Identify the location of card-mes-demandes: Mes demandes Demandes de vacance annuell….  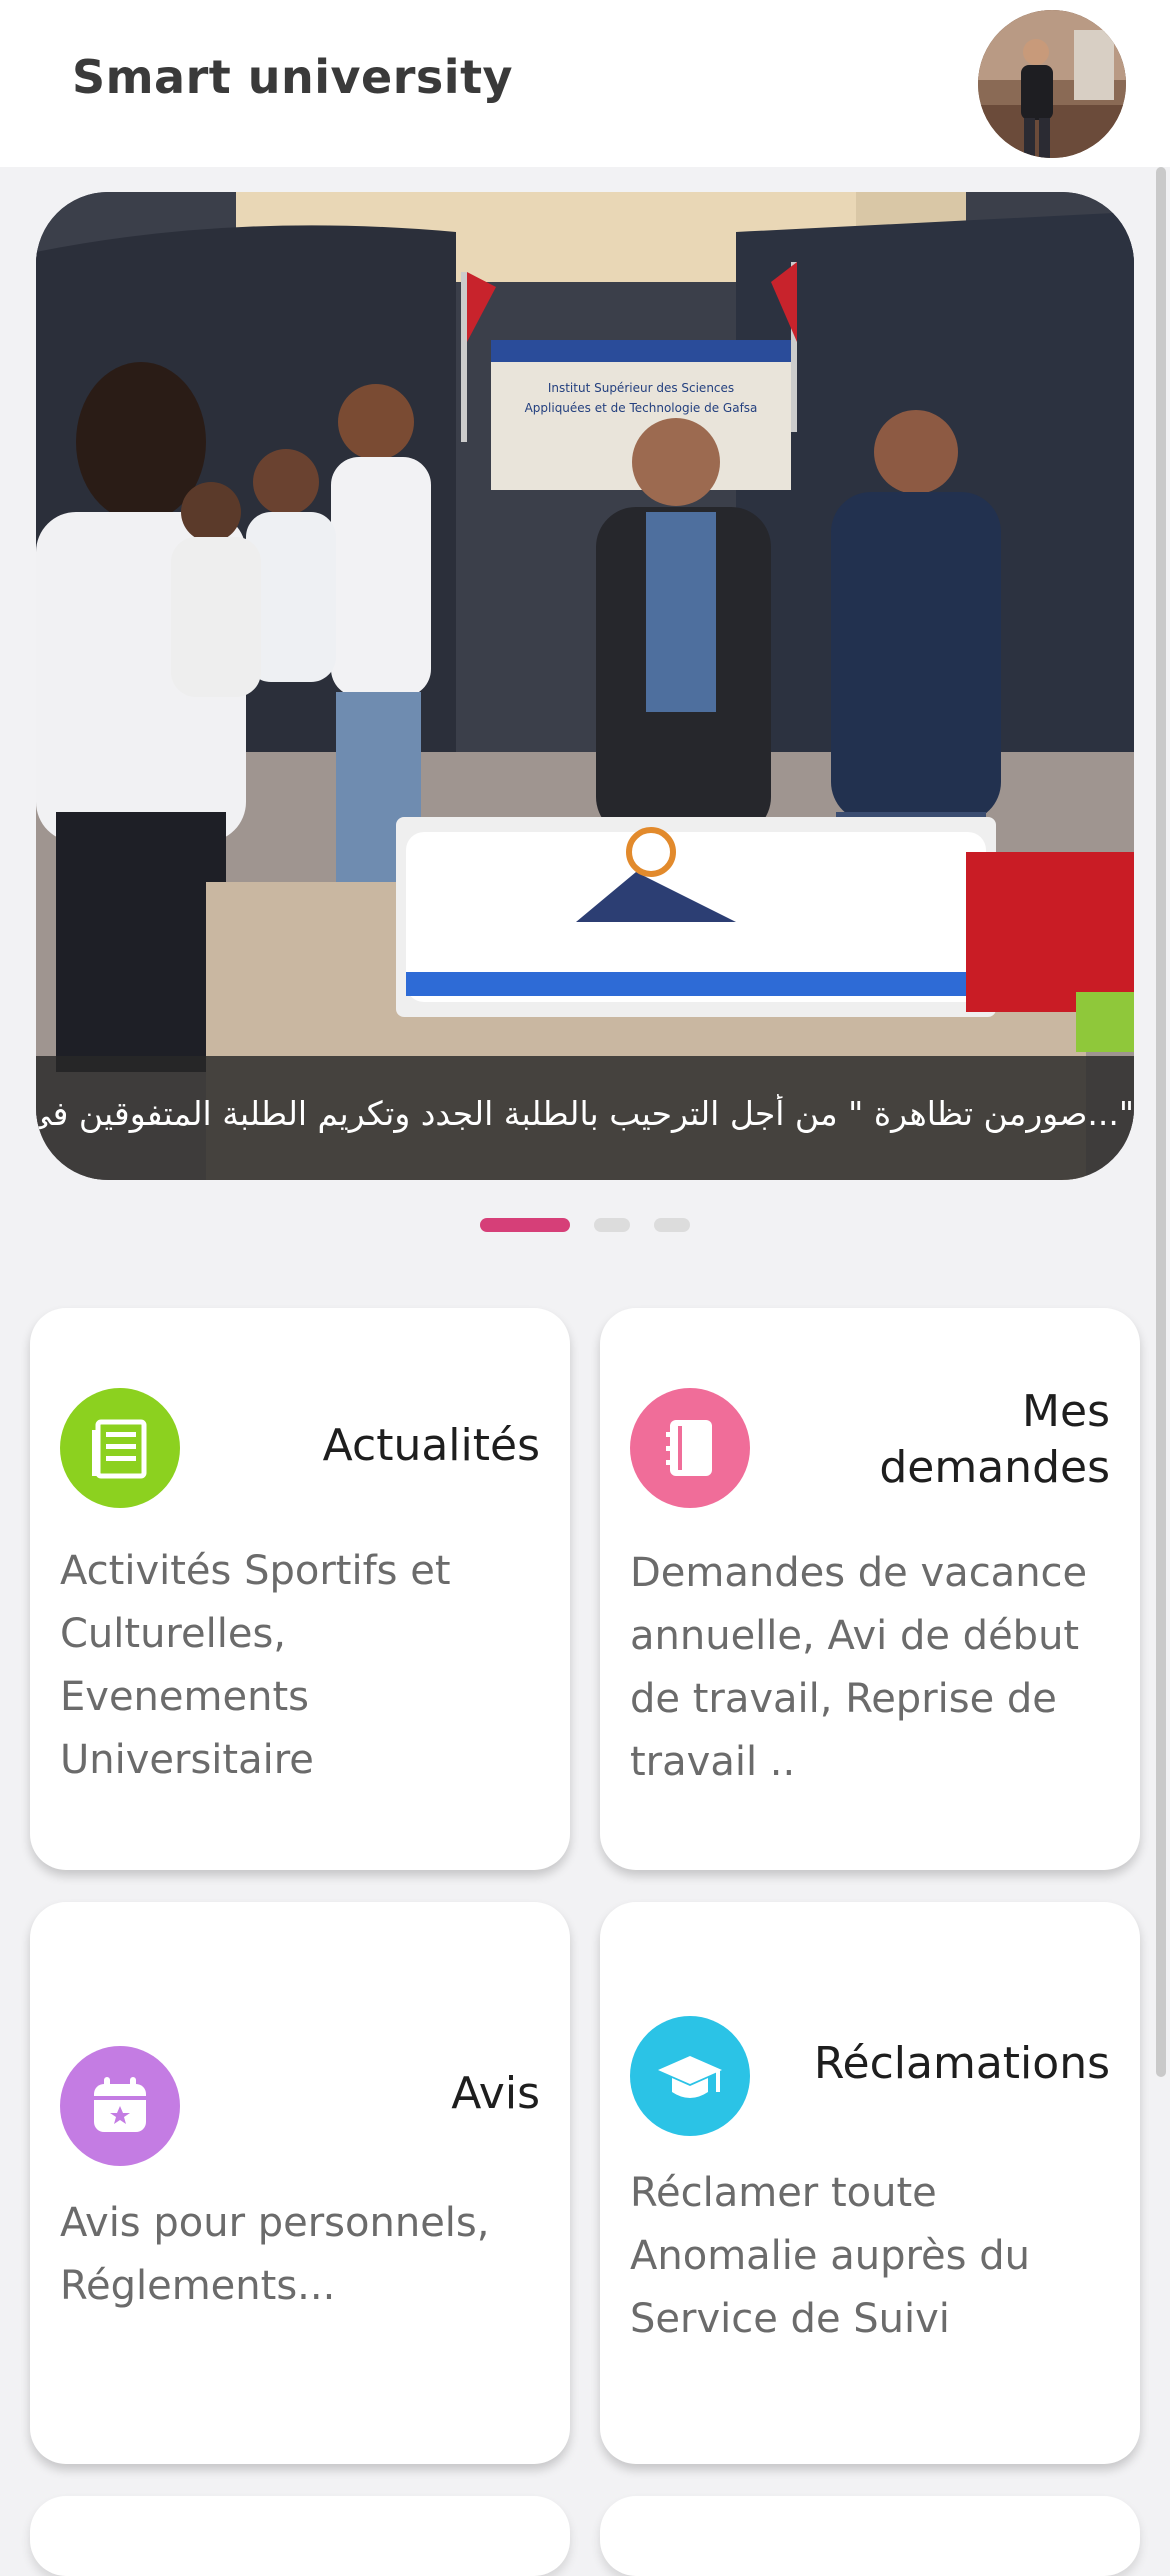
(870, 1589).